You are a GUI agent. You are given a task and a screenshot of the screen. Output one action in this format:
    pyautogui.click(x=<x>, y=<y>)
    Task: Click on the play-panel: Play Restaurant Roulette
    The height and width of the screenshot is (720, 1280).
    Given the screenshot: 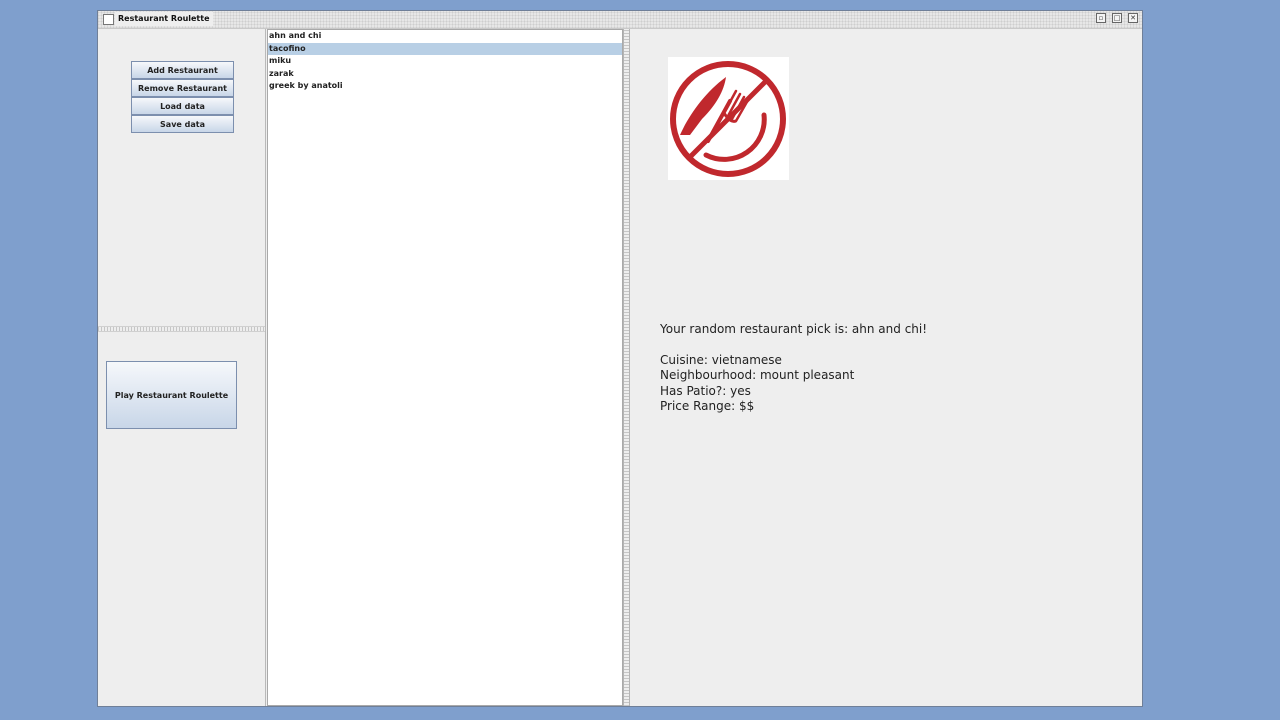 What is the action you would take?
    pyautogui.click(x=181, y=519)
    